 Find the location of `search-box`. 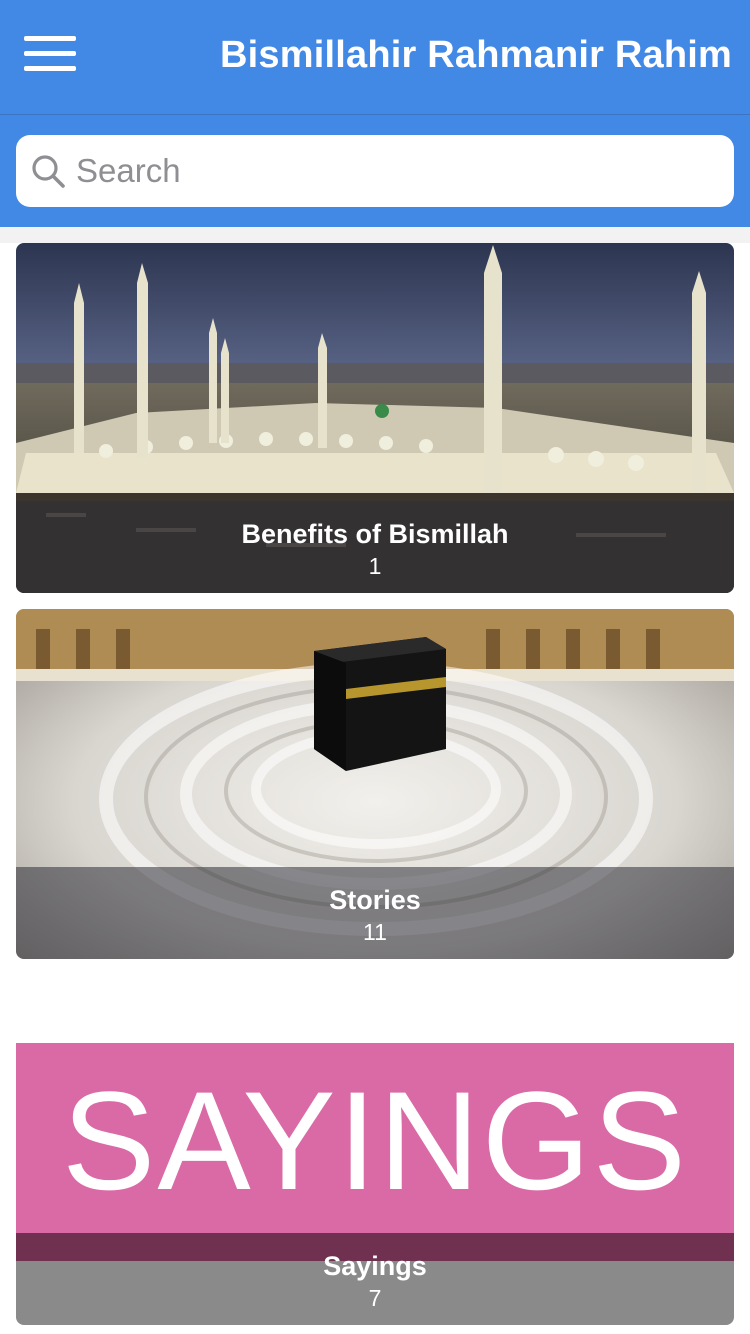

search-box is located at coordinates (375, 171).